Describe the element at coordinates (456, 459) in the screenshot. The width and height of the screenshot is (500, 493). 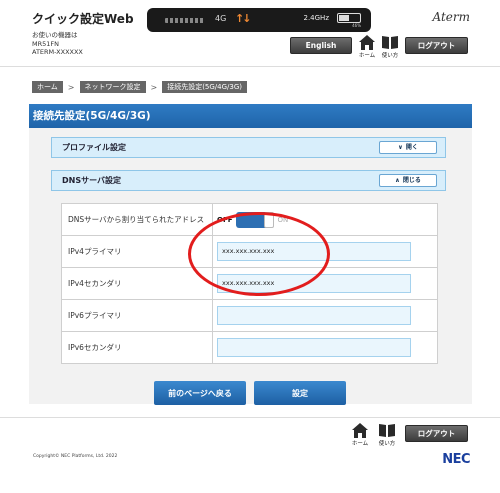
I see `nec-logo: NEC` at that location.